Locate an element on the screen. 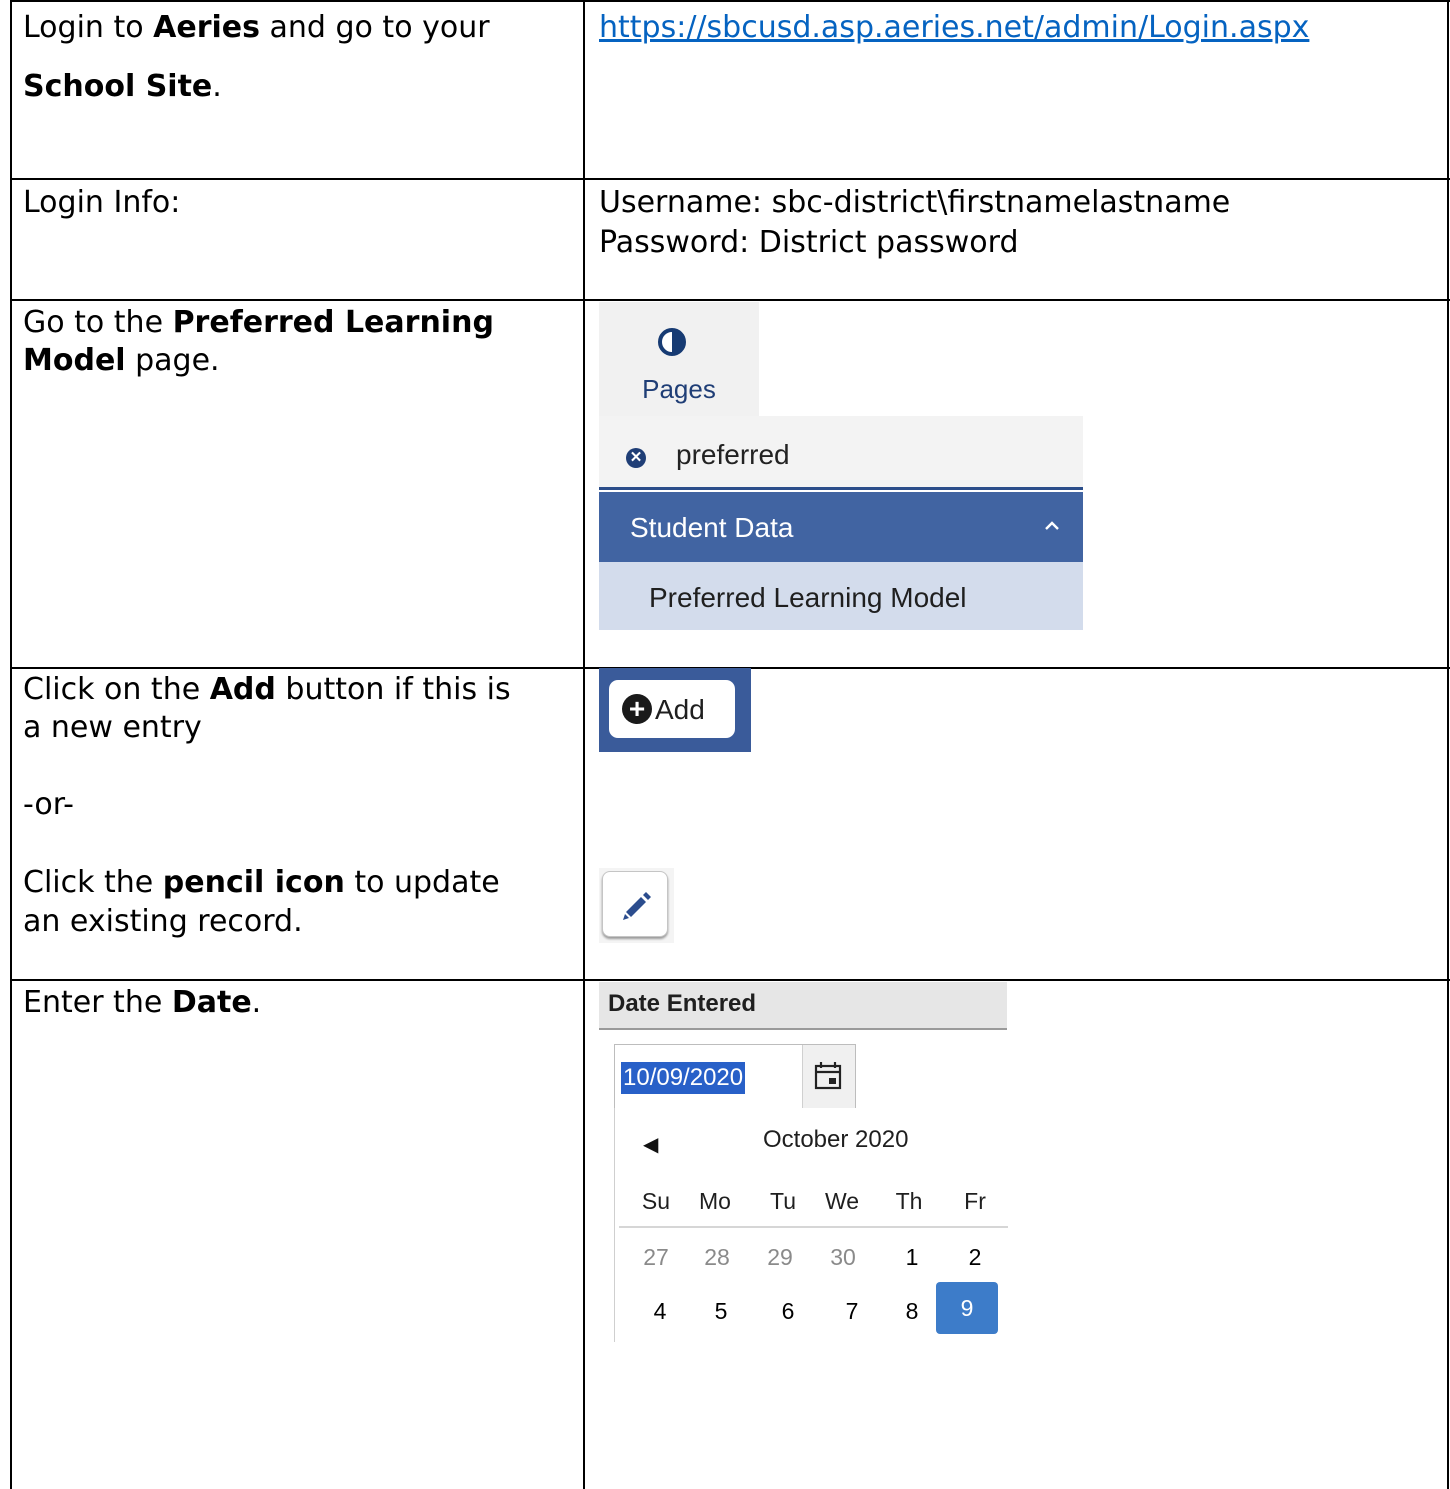 This screenshot has height=1489, width=1450. row4-instruction-line1: Click on the Add button if this is is located at coordinates (267, 690).